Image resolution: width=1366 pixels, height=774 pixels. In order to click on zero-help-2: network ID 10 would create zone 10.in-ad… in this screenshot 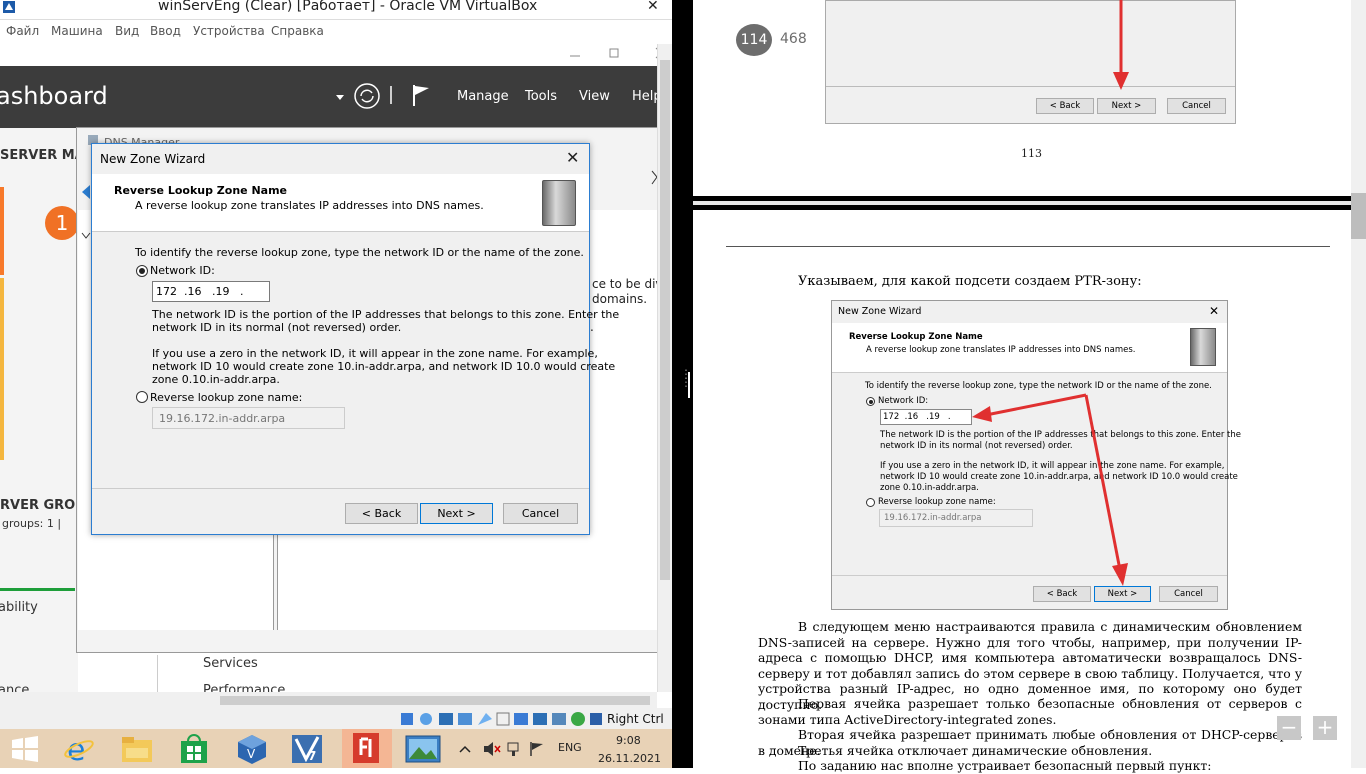, I will do `click(384, 366)`.